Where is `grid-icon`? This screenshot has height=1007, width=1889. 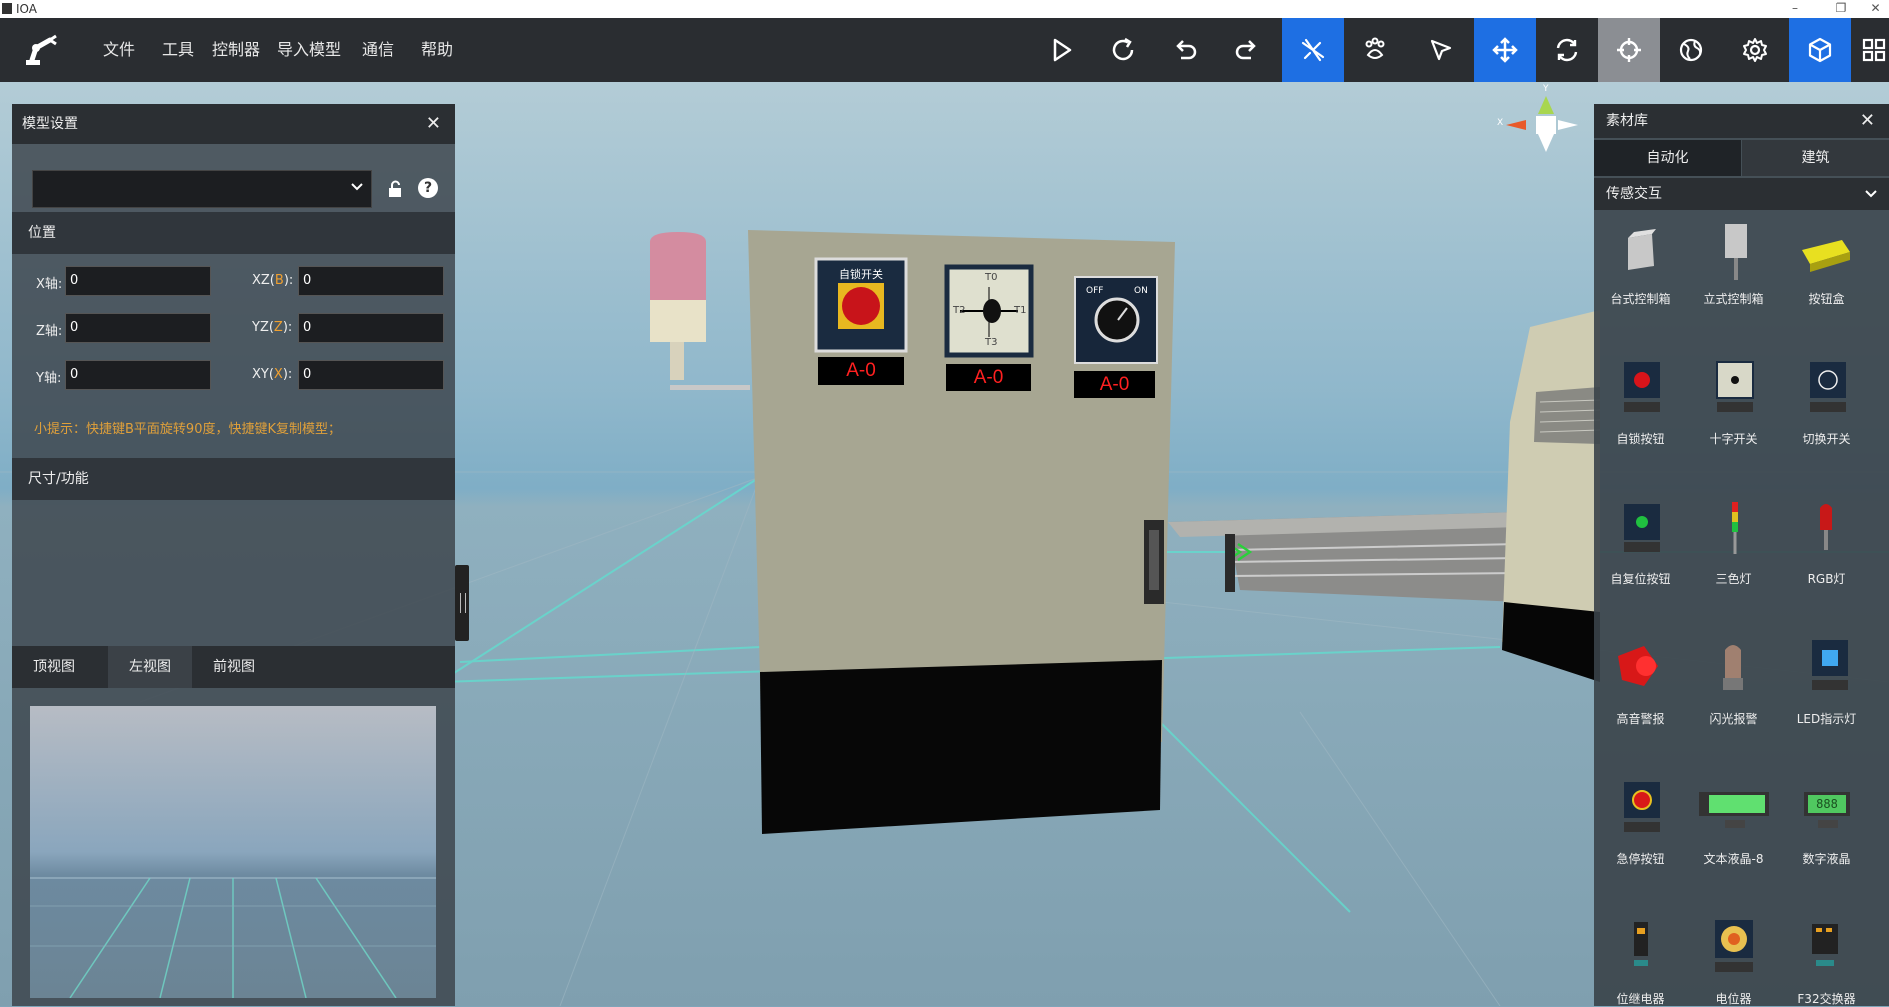 grid-icon is located at coordinates (1874, 50).